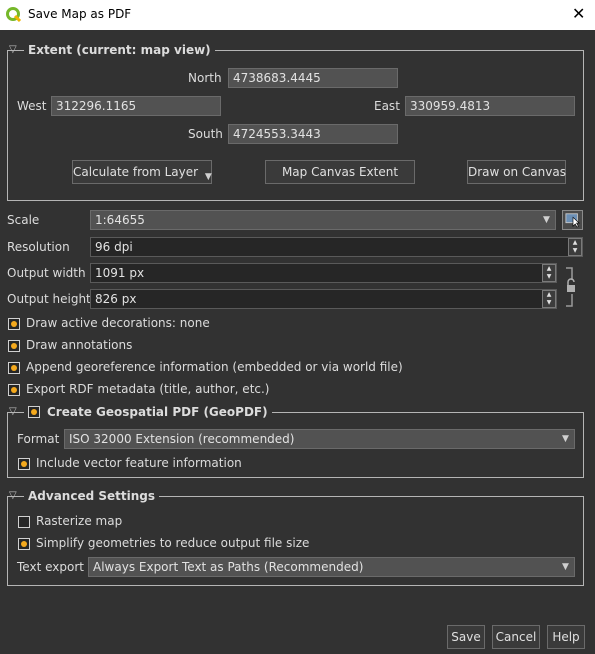 This screenshot has width=595, height=654. What do you see at coordinates (340, 172) in the screenshot?
I see `map-canvas-extent-button: Map Canvas Extent` at bounding box center [340, 172].